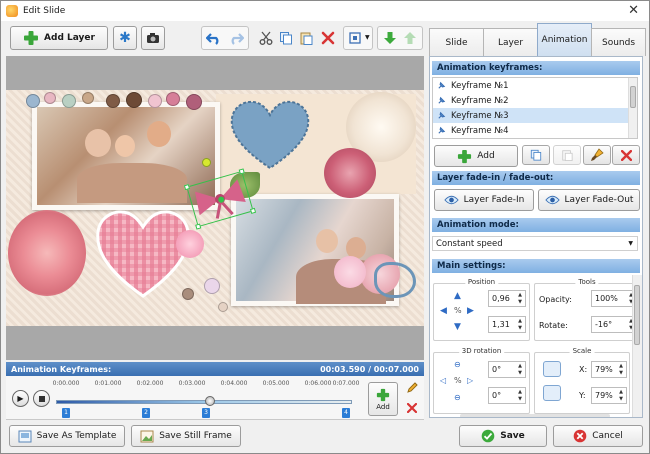  What do you see at coordinates (470, 380) in the screenshot?
I see `rotate-right-icon: ▷` at bounding box center [470, 380].